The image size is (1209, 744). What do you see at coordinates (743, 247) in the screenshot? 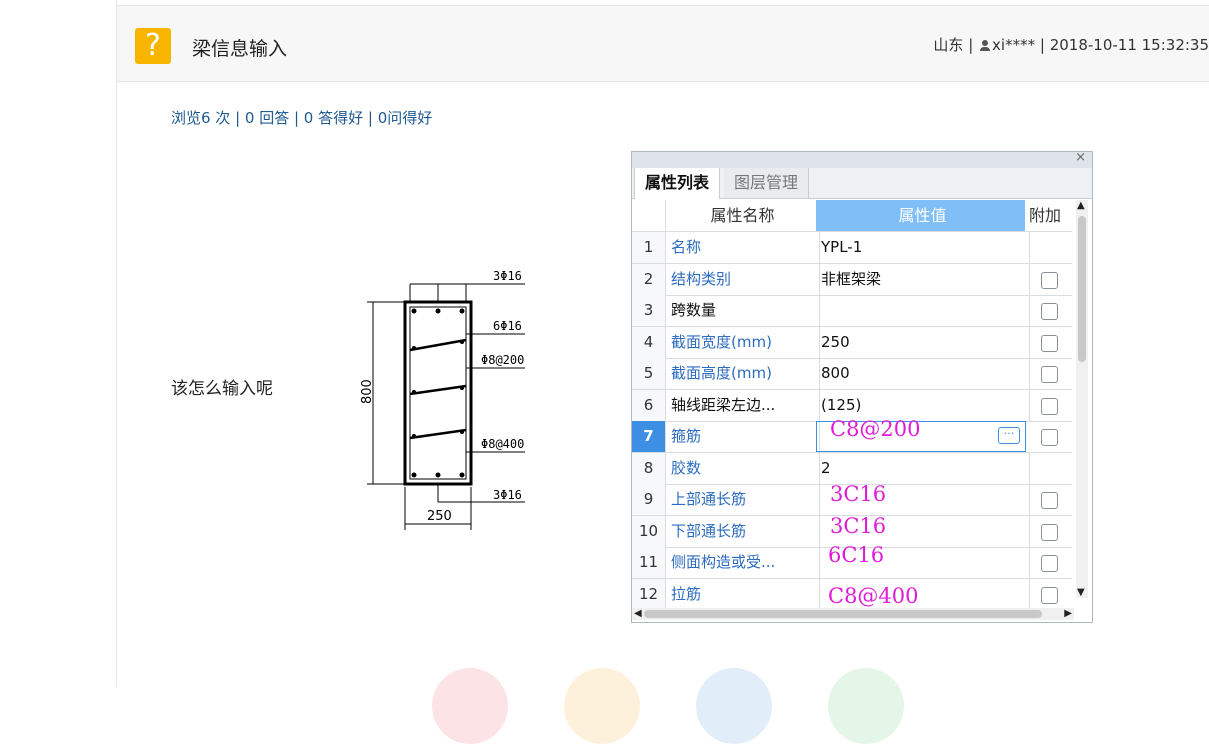
I see `property-name: 名称` at bounding box center [743, 247].